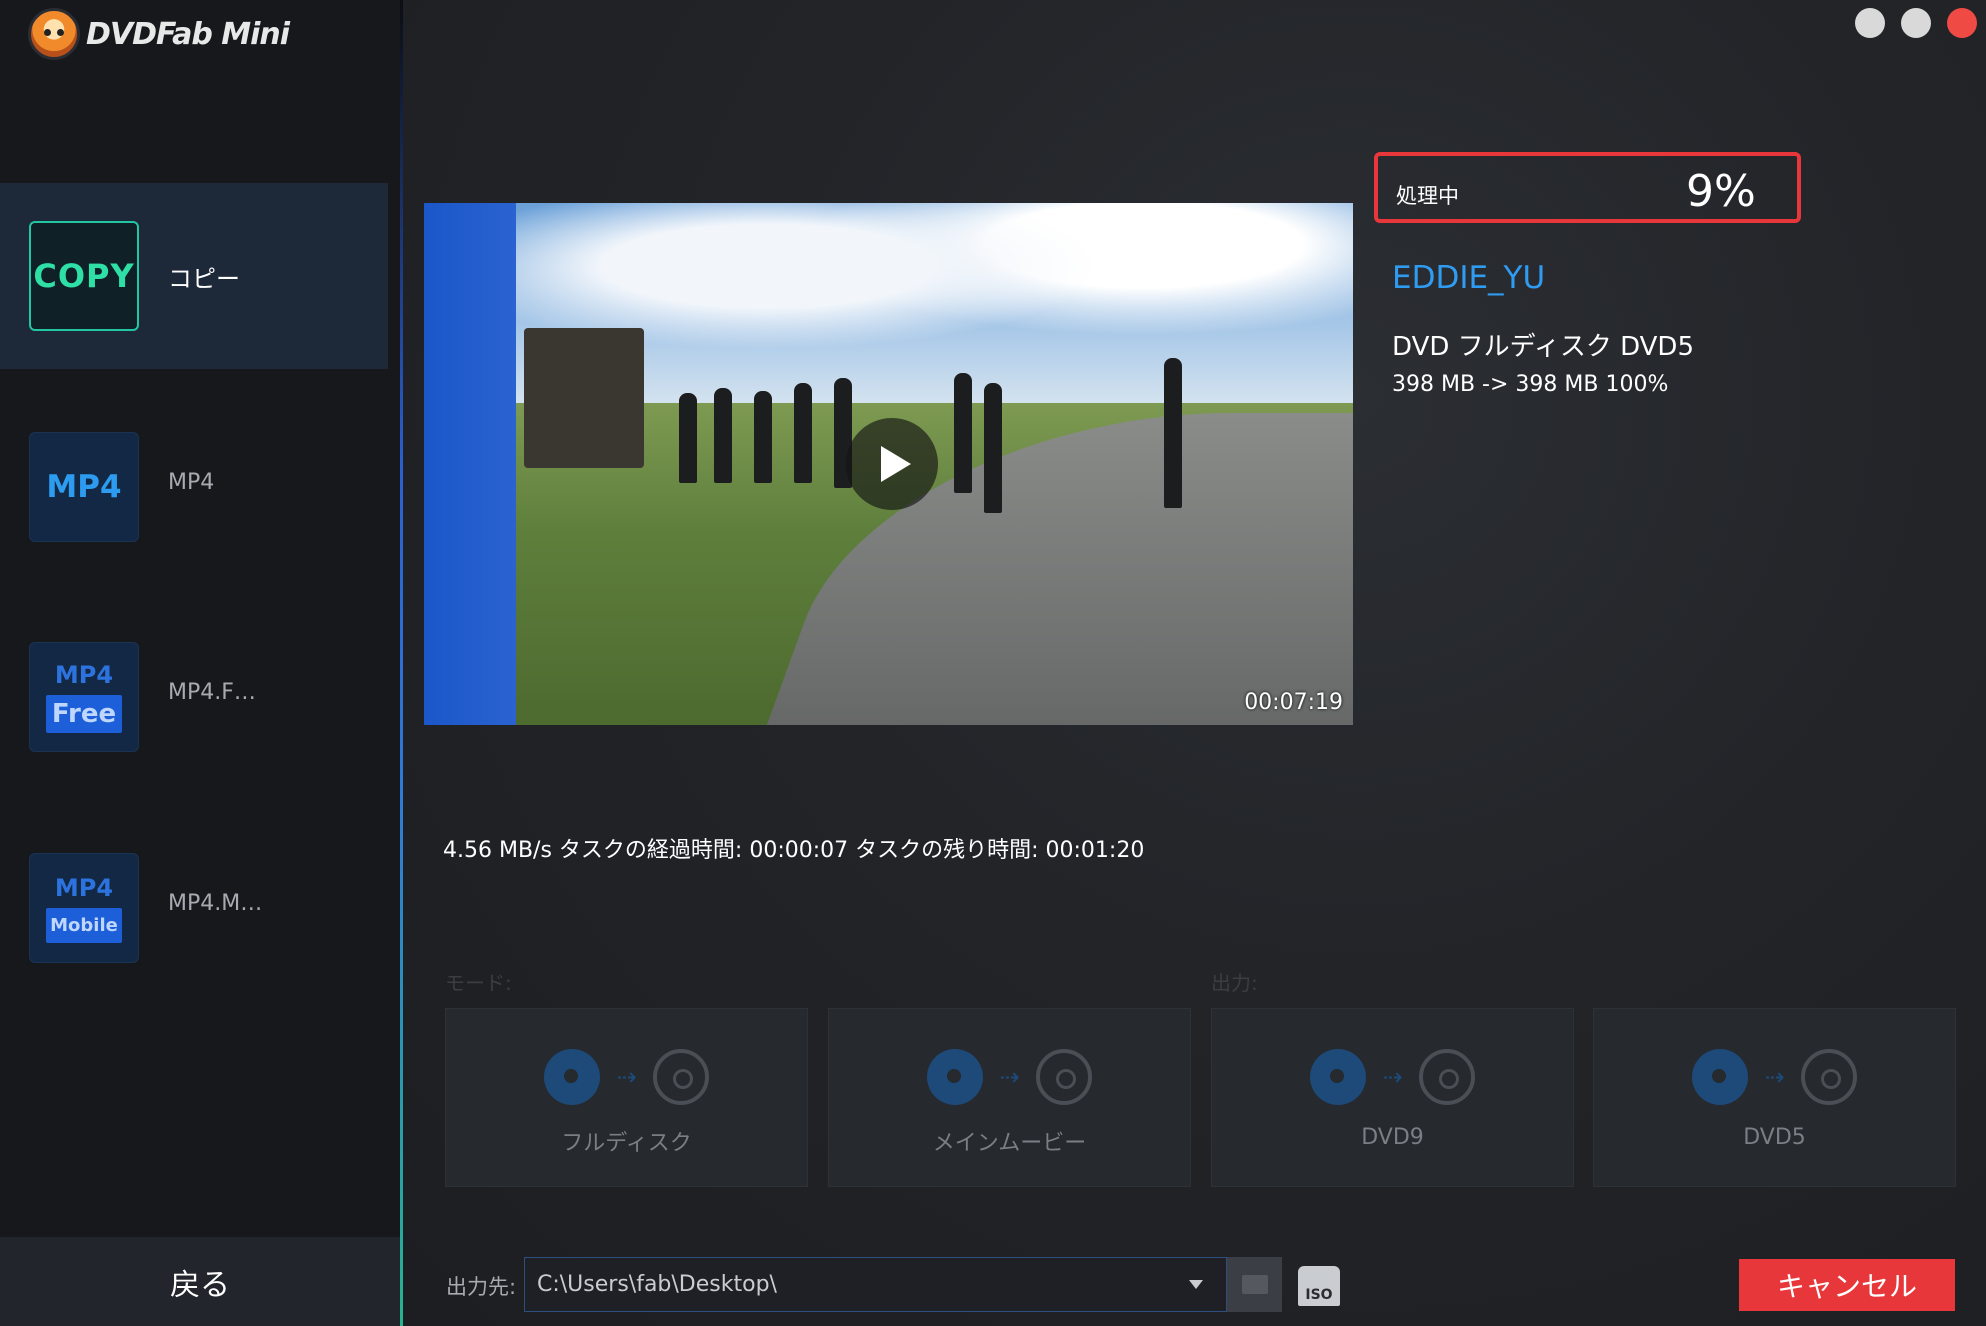  What do you see at coordinates (1446, 1077) in the screenshot?
I see `dvd9-disc-icon` at bounding box center [1446, 1077].